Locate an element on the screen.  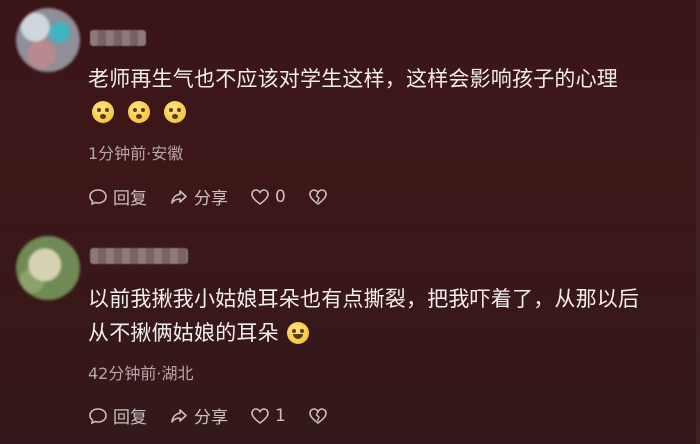
comment-text-line: 从不揪俩姑娘的耳朵 is located at coordinates (183, 333).